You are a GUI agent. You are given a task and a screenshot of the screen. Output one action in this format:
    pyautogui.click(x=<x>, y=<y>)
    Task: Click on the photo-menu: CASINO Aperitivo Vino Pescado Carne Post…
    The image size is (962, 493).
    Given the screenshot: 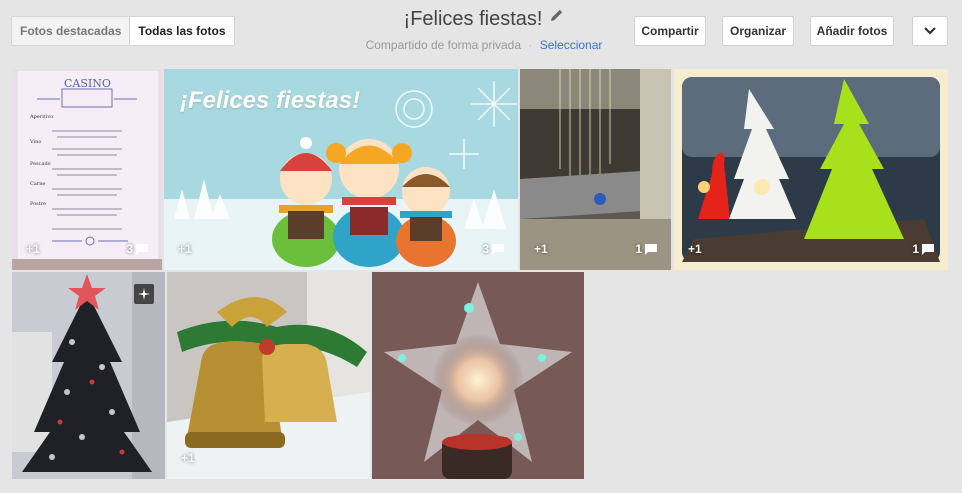 What is the action you would take?
    pyautogui.click(x=87, y=169)
    